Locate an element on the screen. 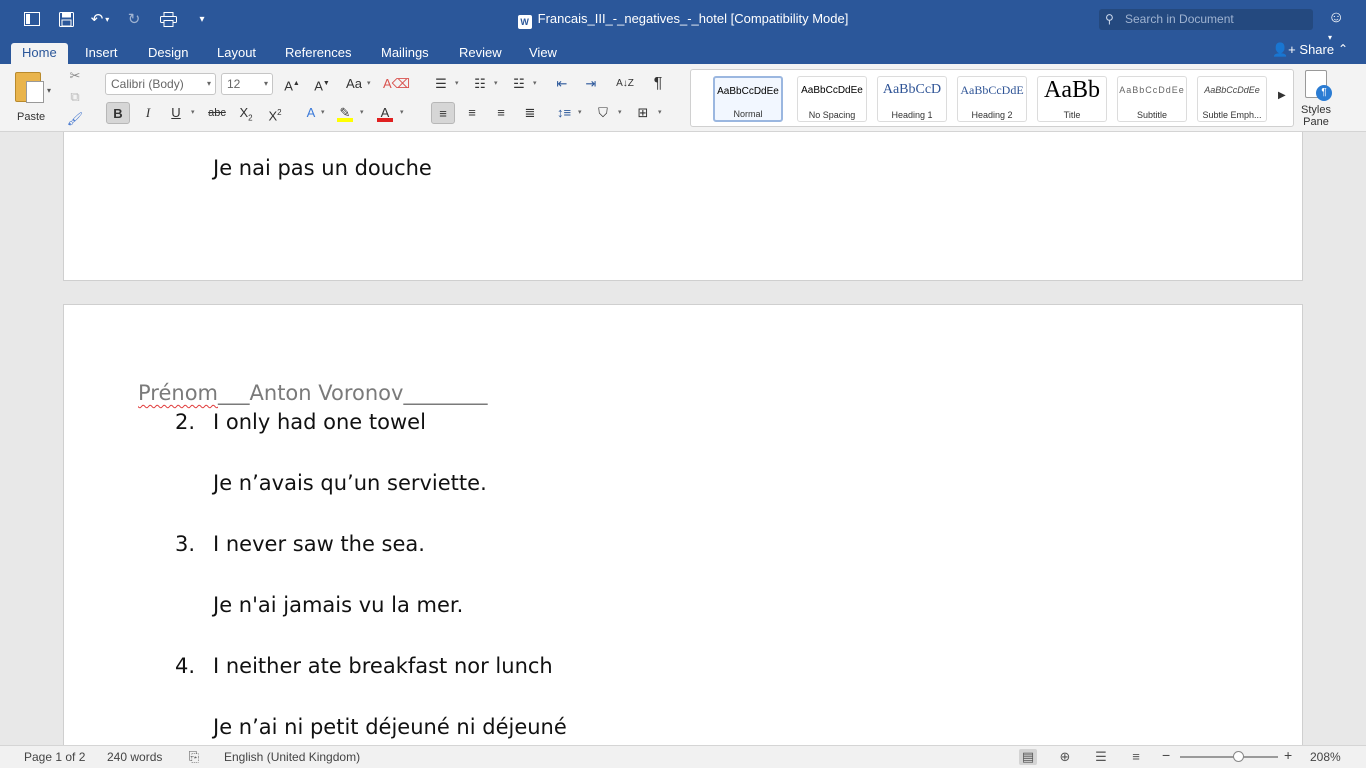 The image size is (1366, 768). zoom-out-button: − is located at coordinates (1166, 755).